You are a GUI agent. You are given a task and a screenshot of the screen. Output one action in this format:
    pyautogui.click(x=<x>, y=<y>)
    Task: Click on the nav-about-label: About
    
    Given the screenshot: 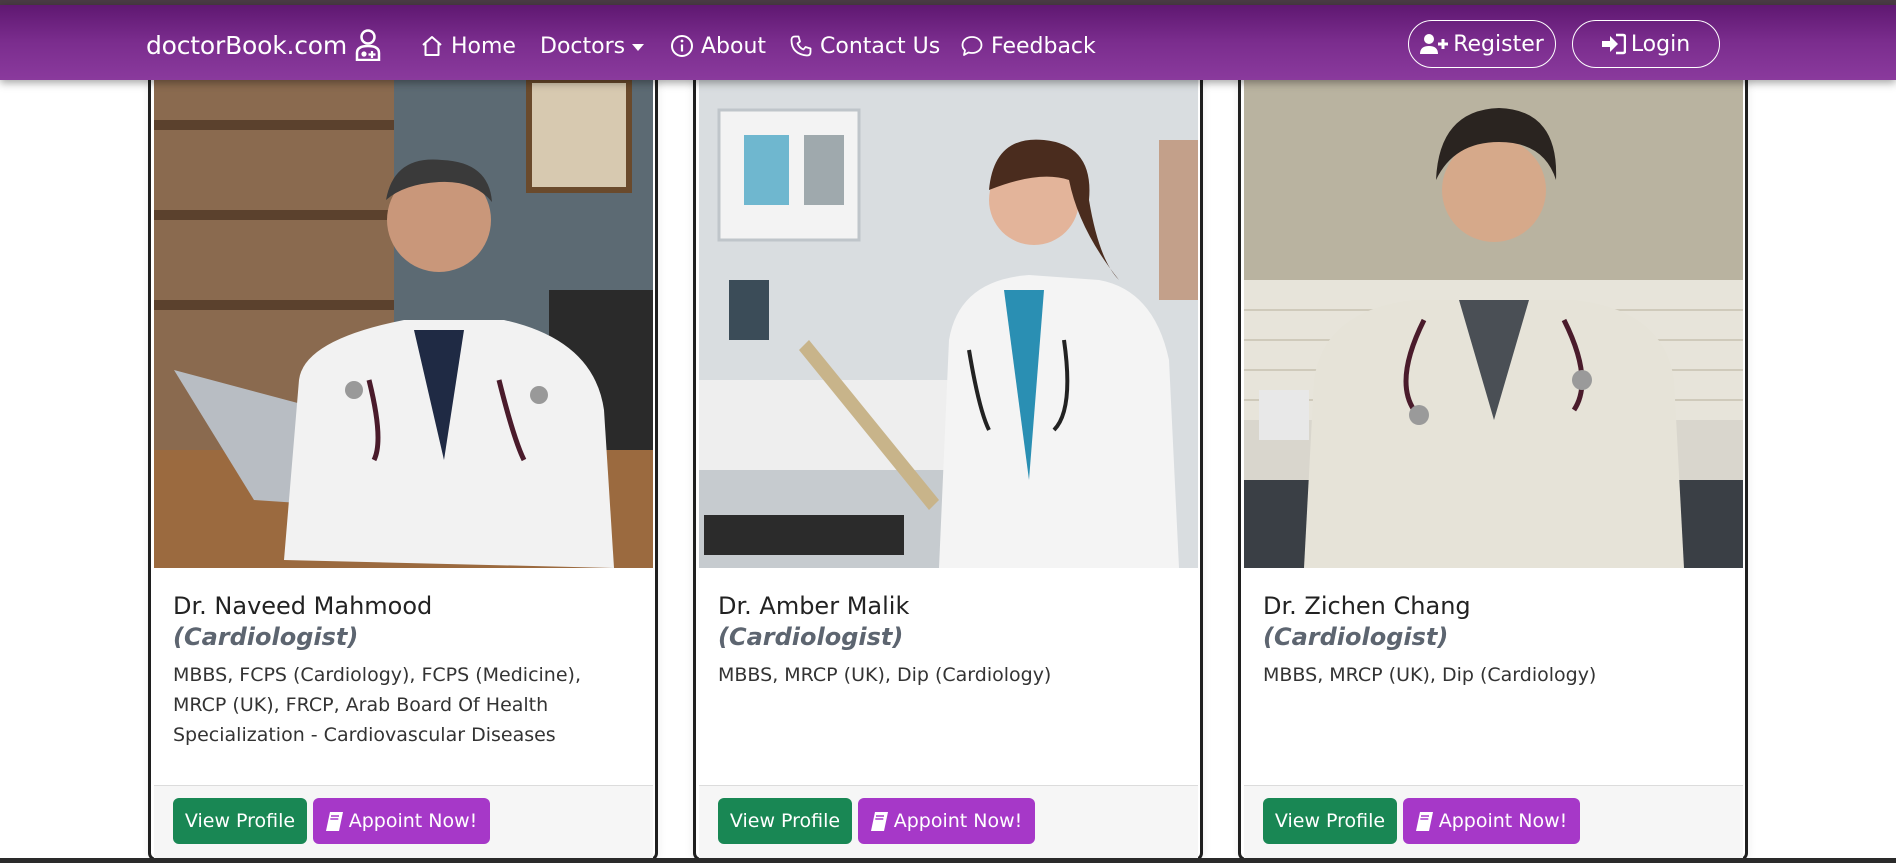 What is the action you would take?
    pyautogui.click(x=734, y=46)
    